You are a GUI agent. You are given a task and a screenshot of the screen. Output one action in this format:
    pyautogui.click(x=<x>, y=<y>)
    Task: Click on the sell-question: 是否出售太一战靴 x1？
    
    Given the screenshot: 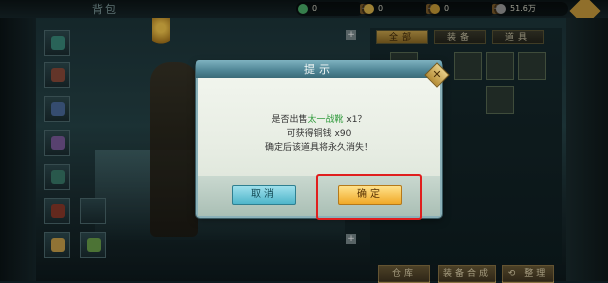 What is the action you would take?
    pyautogui.click(x=319, y=118)
    